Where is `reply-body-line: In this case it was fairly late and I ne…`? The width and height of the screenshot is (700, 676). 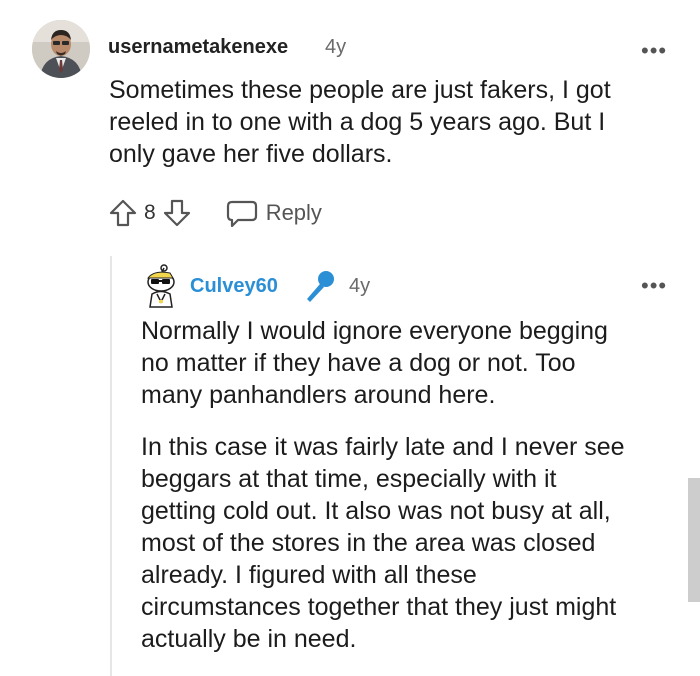 reply-body-line: In this case it was fairly late and I ne… is located at coordinates (383, 447).